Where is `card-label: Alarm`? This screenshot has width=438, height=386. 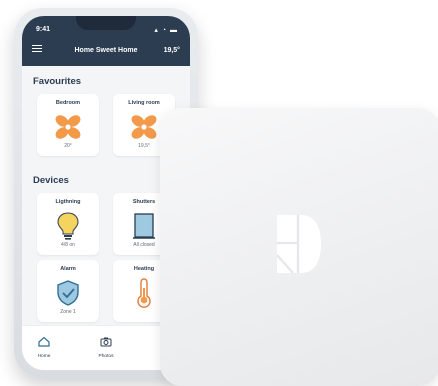
card-label: Alarm is located at coordinates (68, 269).